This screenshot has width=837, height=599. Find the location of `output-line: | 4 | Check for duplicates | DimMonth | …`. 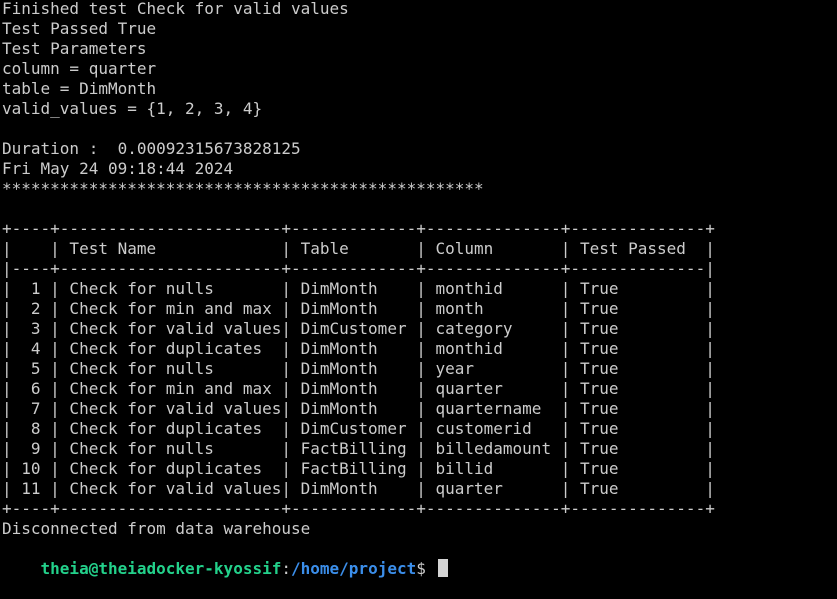

output-line: | 4 | Check for duplicates | DimMonth | … is located at coordinates (358, 348).